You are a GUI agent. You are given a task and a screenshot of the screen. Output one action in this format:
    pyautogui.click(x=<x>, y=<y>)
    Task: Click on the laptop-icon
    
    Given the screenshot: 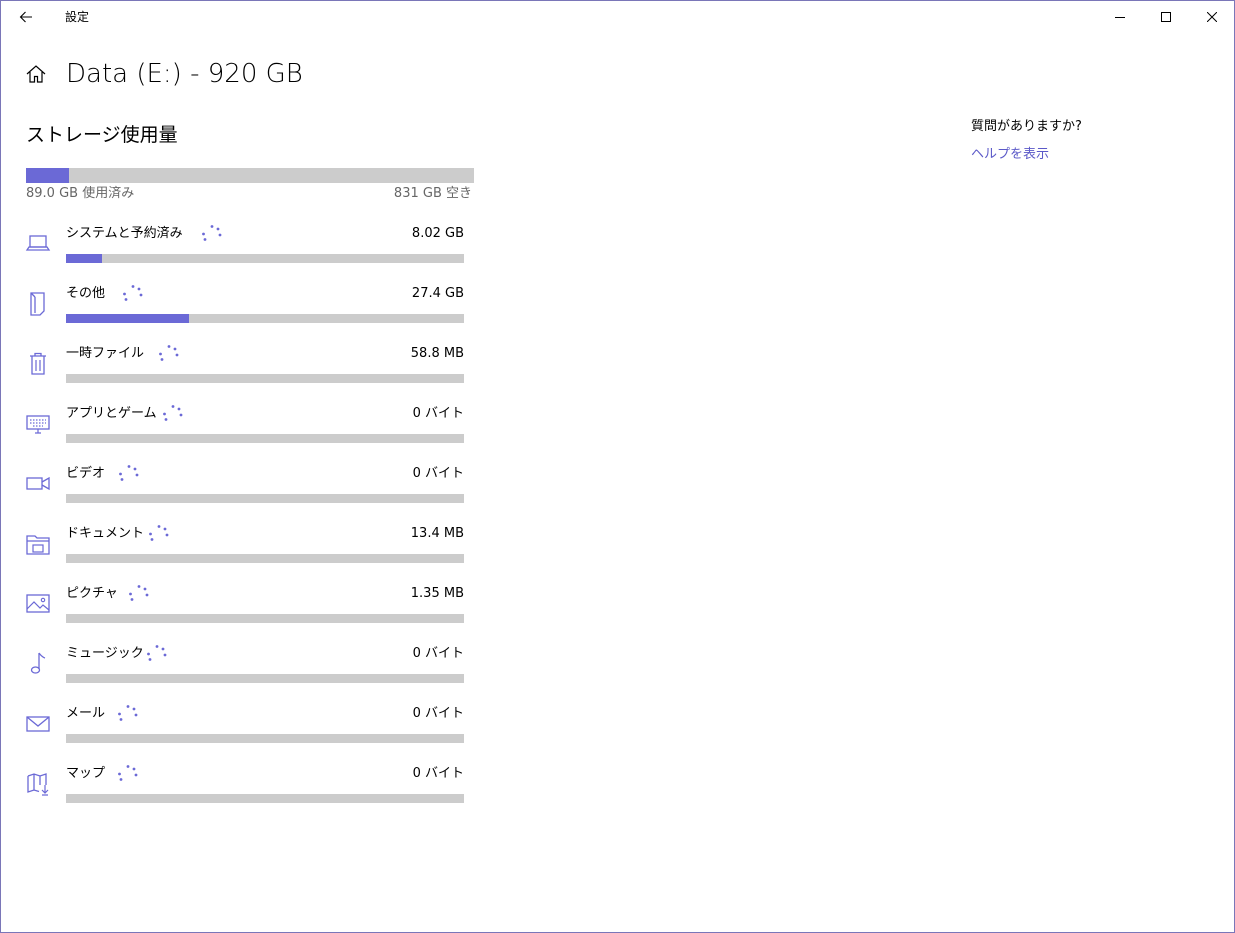 What is the action you would take?
    pyautogui.click(x=38, y=243)
    